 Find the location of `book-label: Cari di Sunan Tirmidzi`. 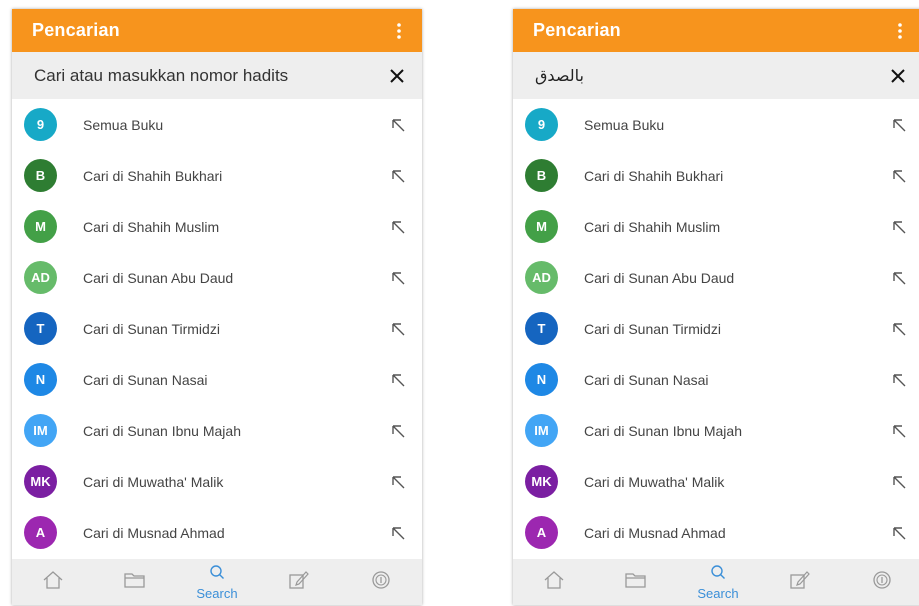

book-label: Cari di Sunan Tirmidzi is located at coordinates (652, 328).